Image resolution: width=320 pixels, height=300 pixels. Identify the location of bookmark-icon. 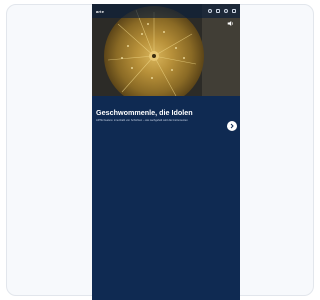
(218, 11).